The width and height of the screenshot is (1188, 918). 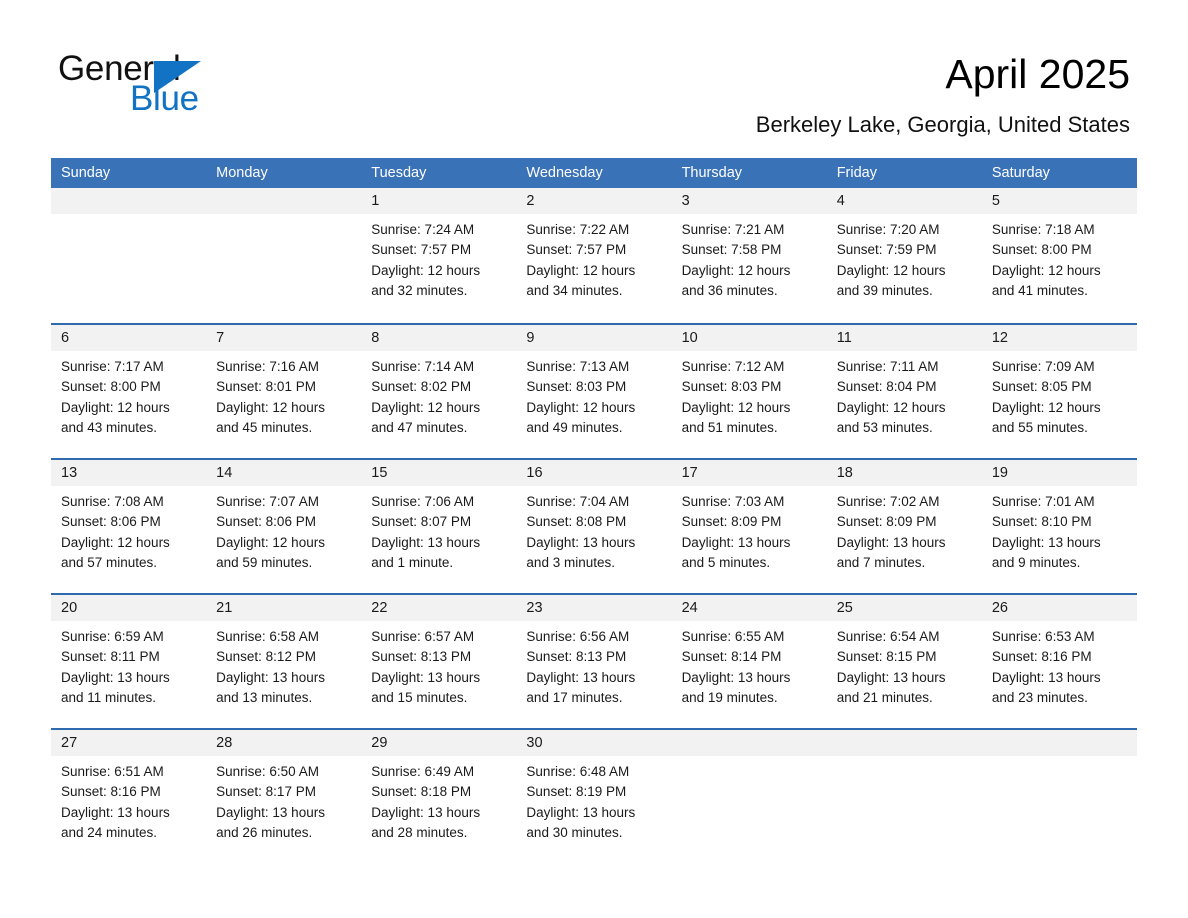 What do you see at coordinates (733, 636) in the screenshot?
I see `sunrise-text: Sunrise: 6:55 AM` at bounding box center [733, 636].